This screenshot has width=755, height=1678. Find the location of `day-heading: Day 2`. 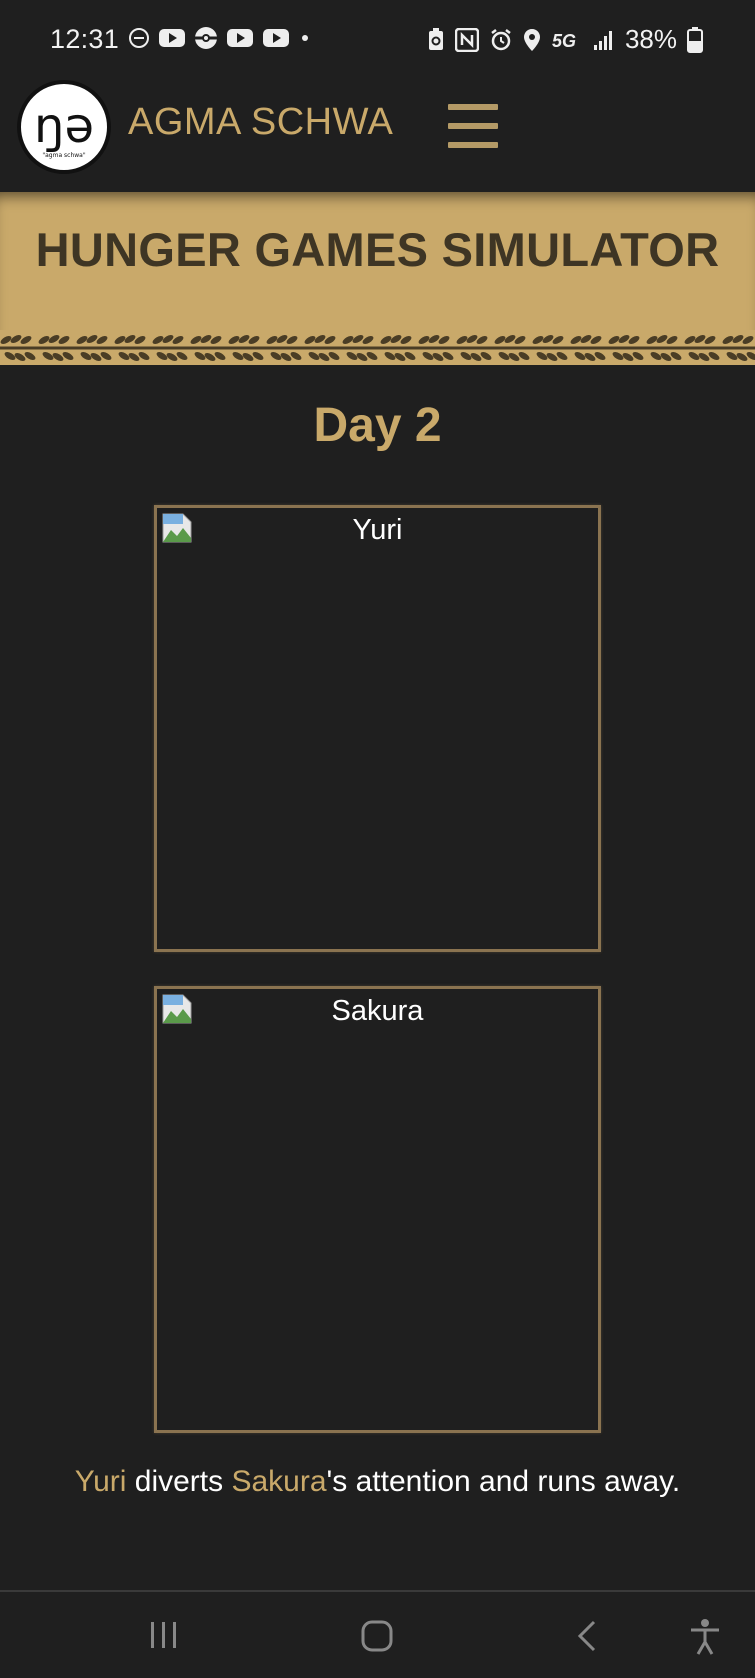

day-heading: Day 2 is located at coordinates (377, 425).